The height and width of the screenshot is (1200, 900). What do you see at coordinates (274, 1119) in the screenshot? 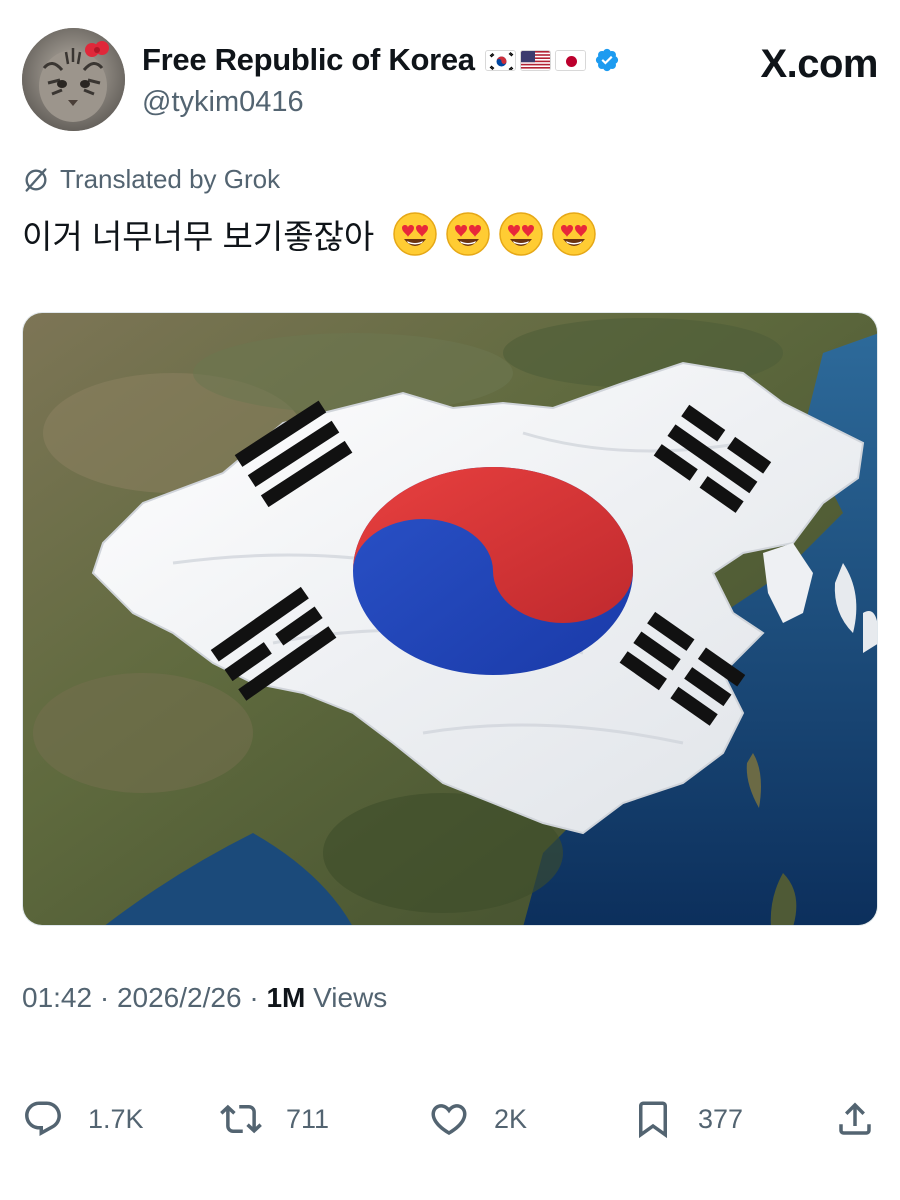
I see `repost-button: 711` at bounding box center [274, 1119].